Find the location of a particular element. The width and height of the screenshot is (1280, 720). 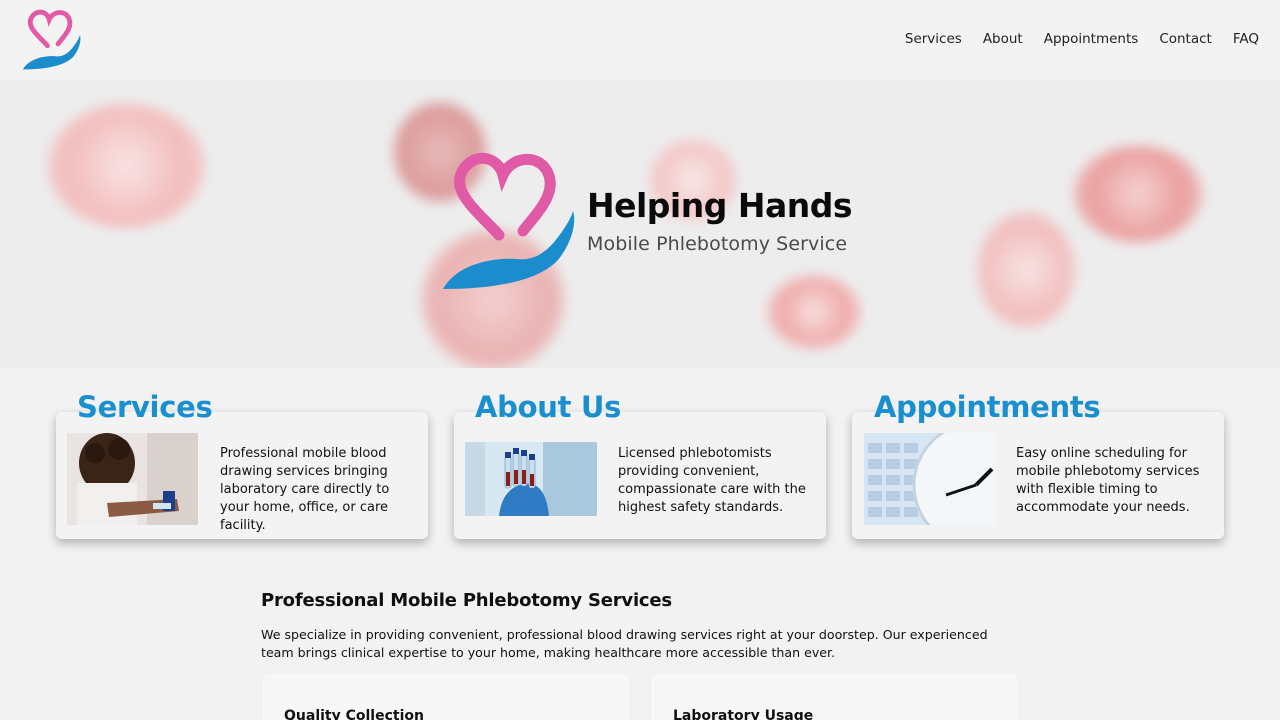

calendar-clock-photo is located at coordinates (929, 479).